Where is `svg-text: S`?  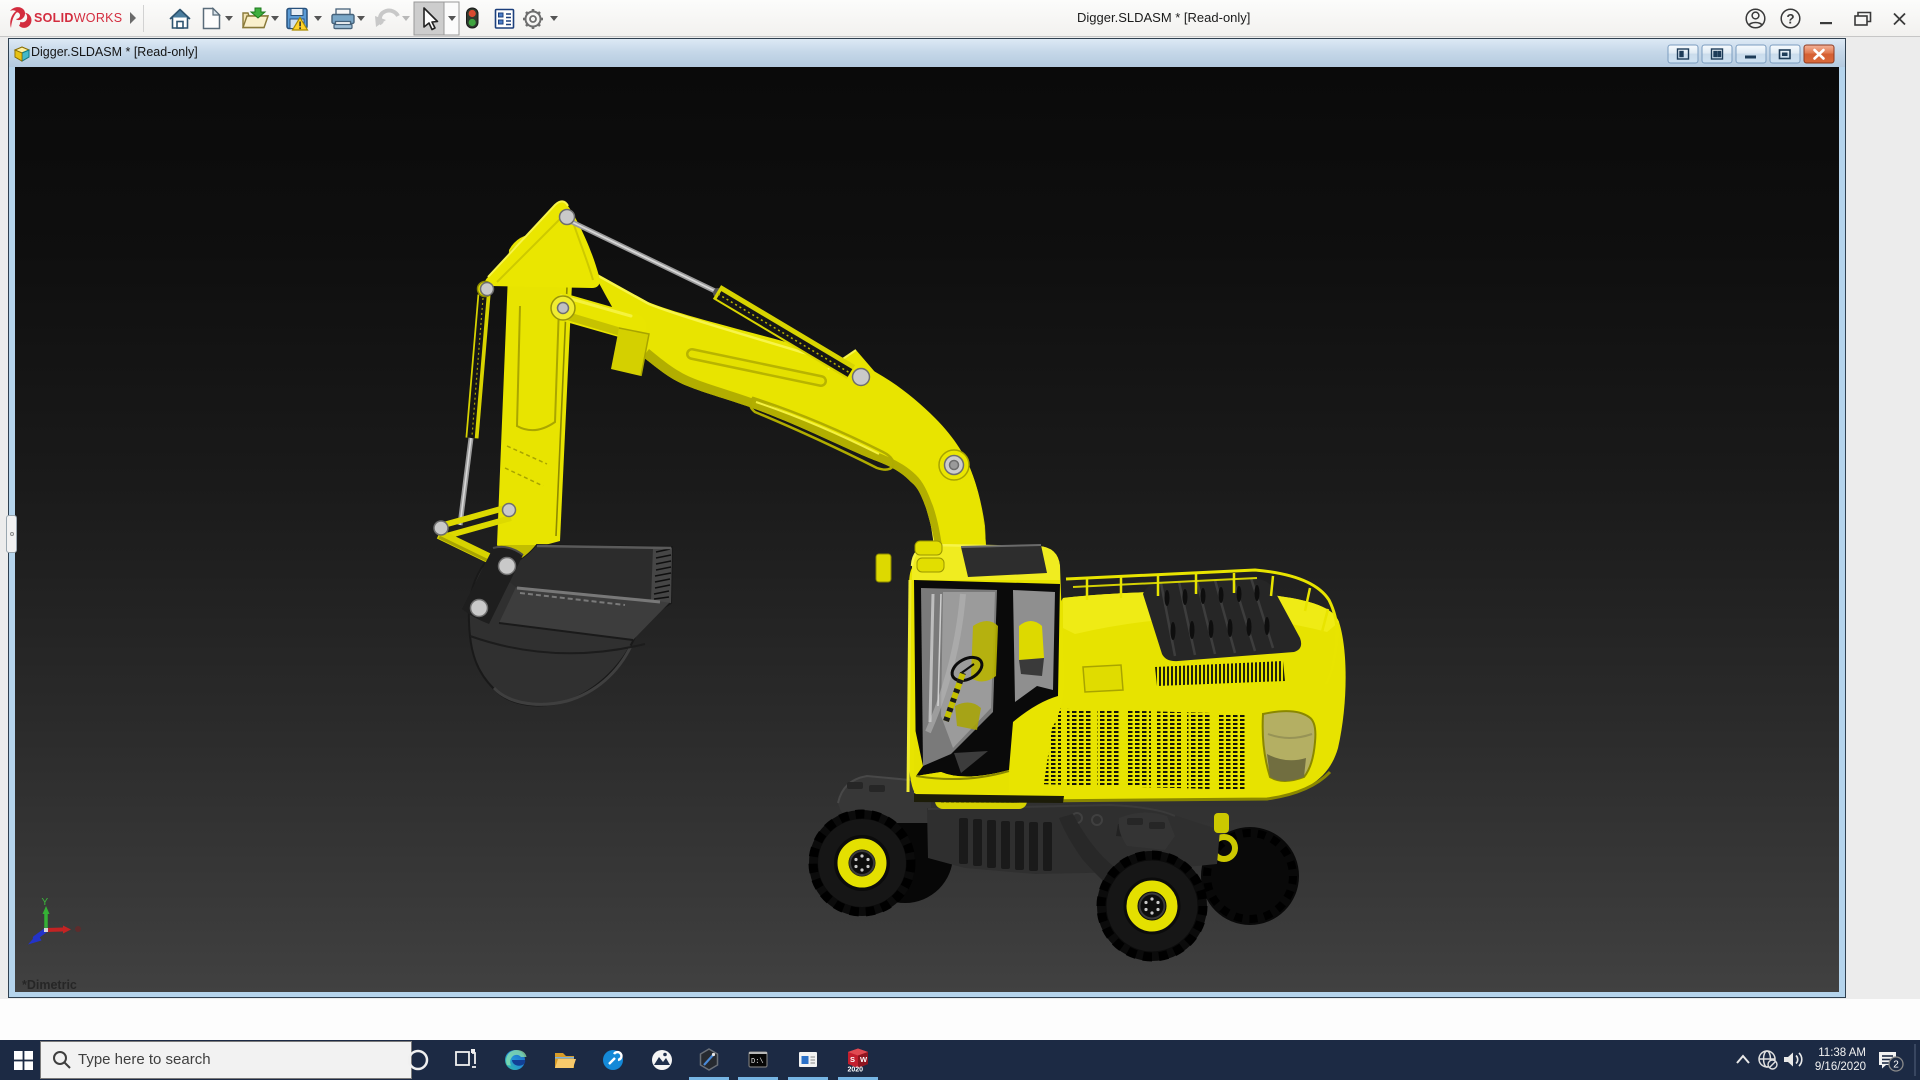 svg-text: S is located at coordinates (852, 1059).